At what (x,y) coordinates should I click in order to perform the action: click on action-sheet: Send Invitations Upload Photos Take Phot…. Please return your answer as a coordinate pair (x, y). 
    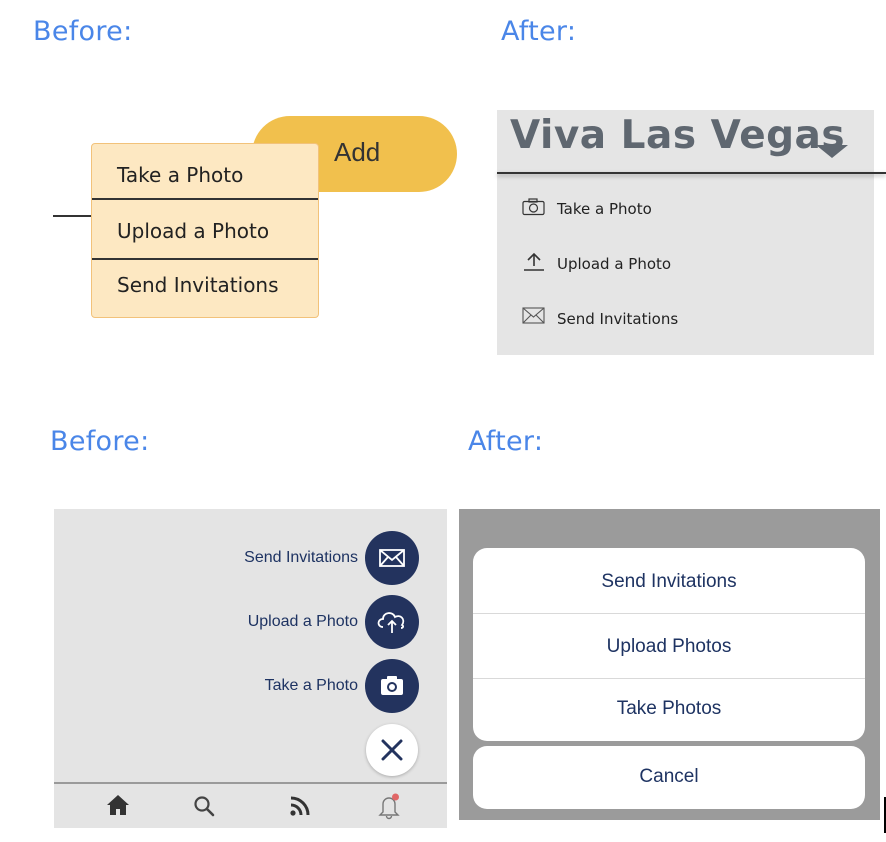
    Looking at the image, I should click on (669, 644).